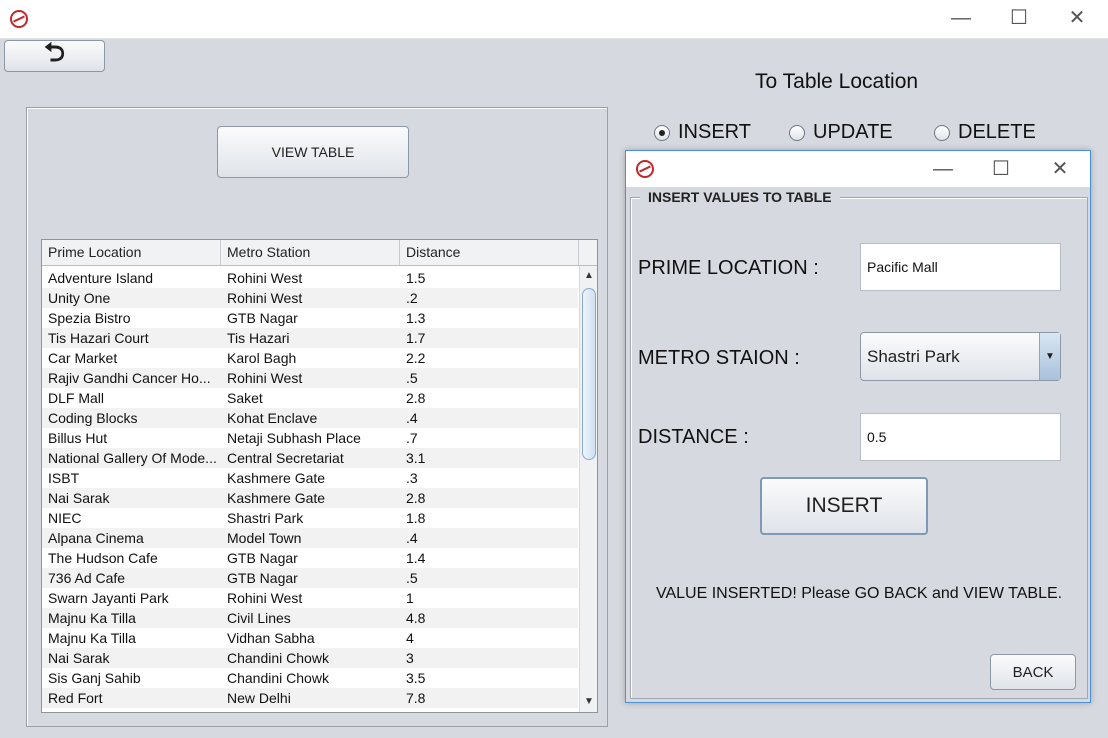 The image size is (1108, 738). What do you see at coordinates (1049, 356) in the screenshot?
I see `chevron-down-icon: ▼` at bounding box center [1049, 356].